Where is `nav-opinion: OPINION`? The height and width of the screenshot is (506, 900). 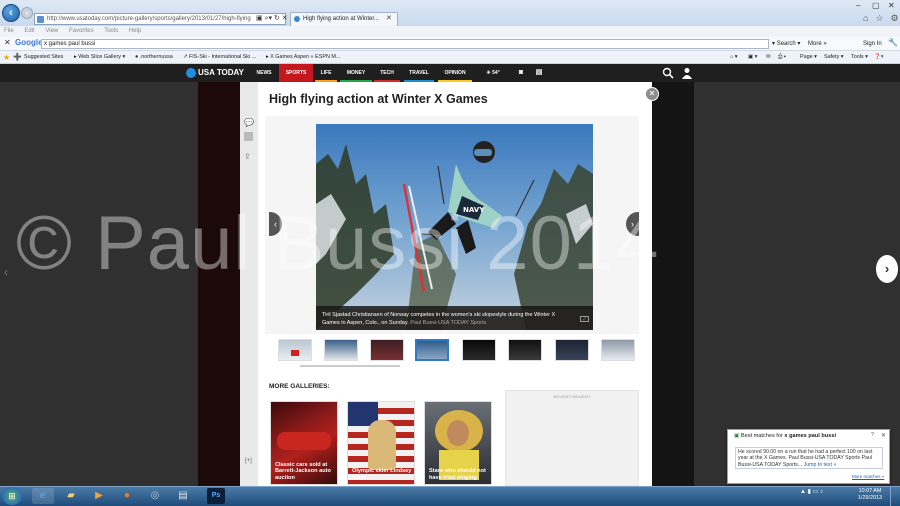 nav-opinion: OPINION is located at coordinates (455, 73).